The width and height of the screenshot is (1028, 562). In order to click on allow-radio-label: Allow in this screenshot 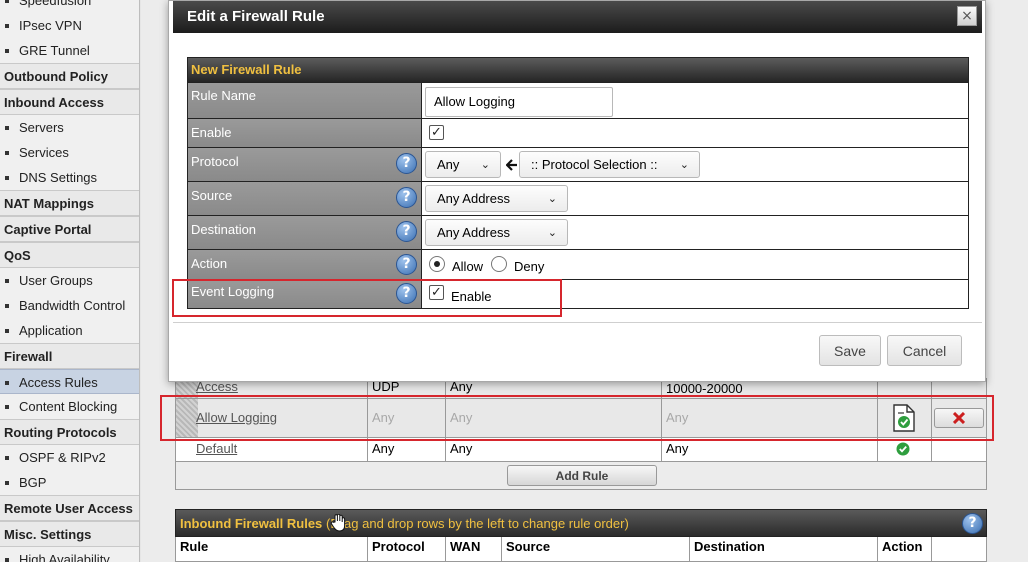, I will do `click(468, 266)`.